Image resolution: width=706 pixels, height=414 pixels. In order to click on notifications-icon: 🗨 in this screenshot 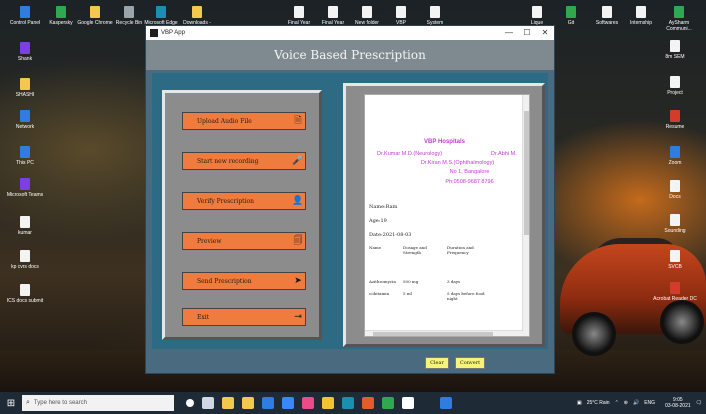, I will do `click(699, 403)`.